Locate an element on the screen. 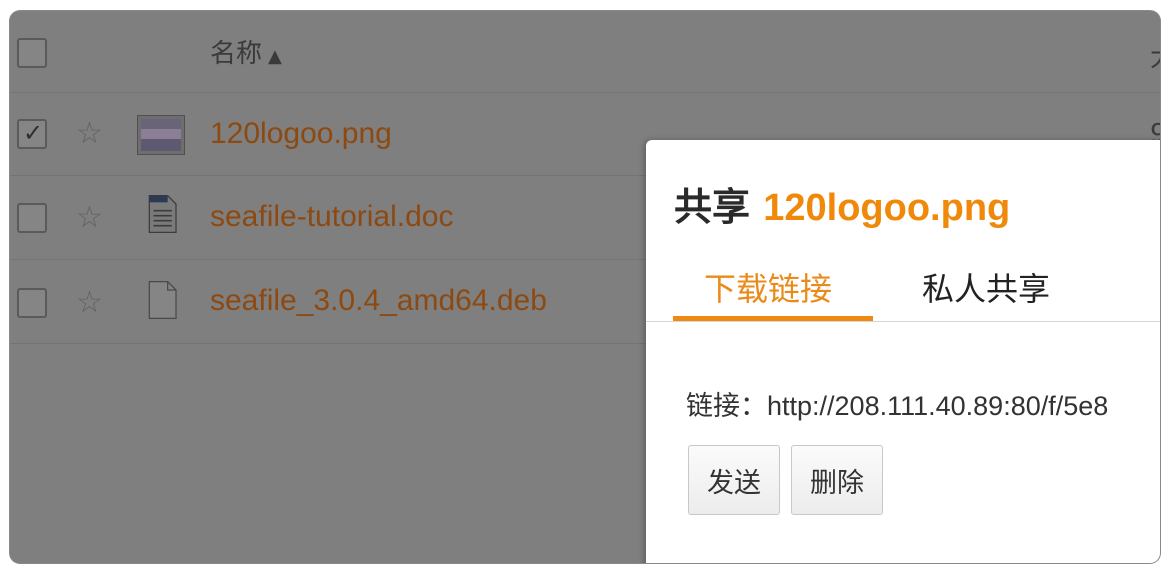  dialog-title: 共享 120logoo.png is located at coordinates (842, 203).